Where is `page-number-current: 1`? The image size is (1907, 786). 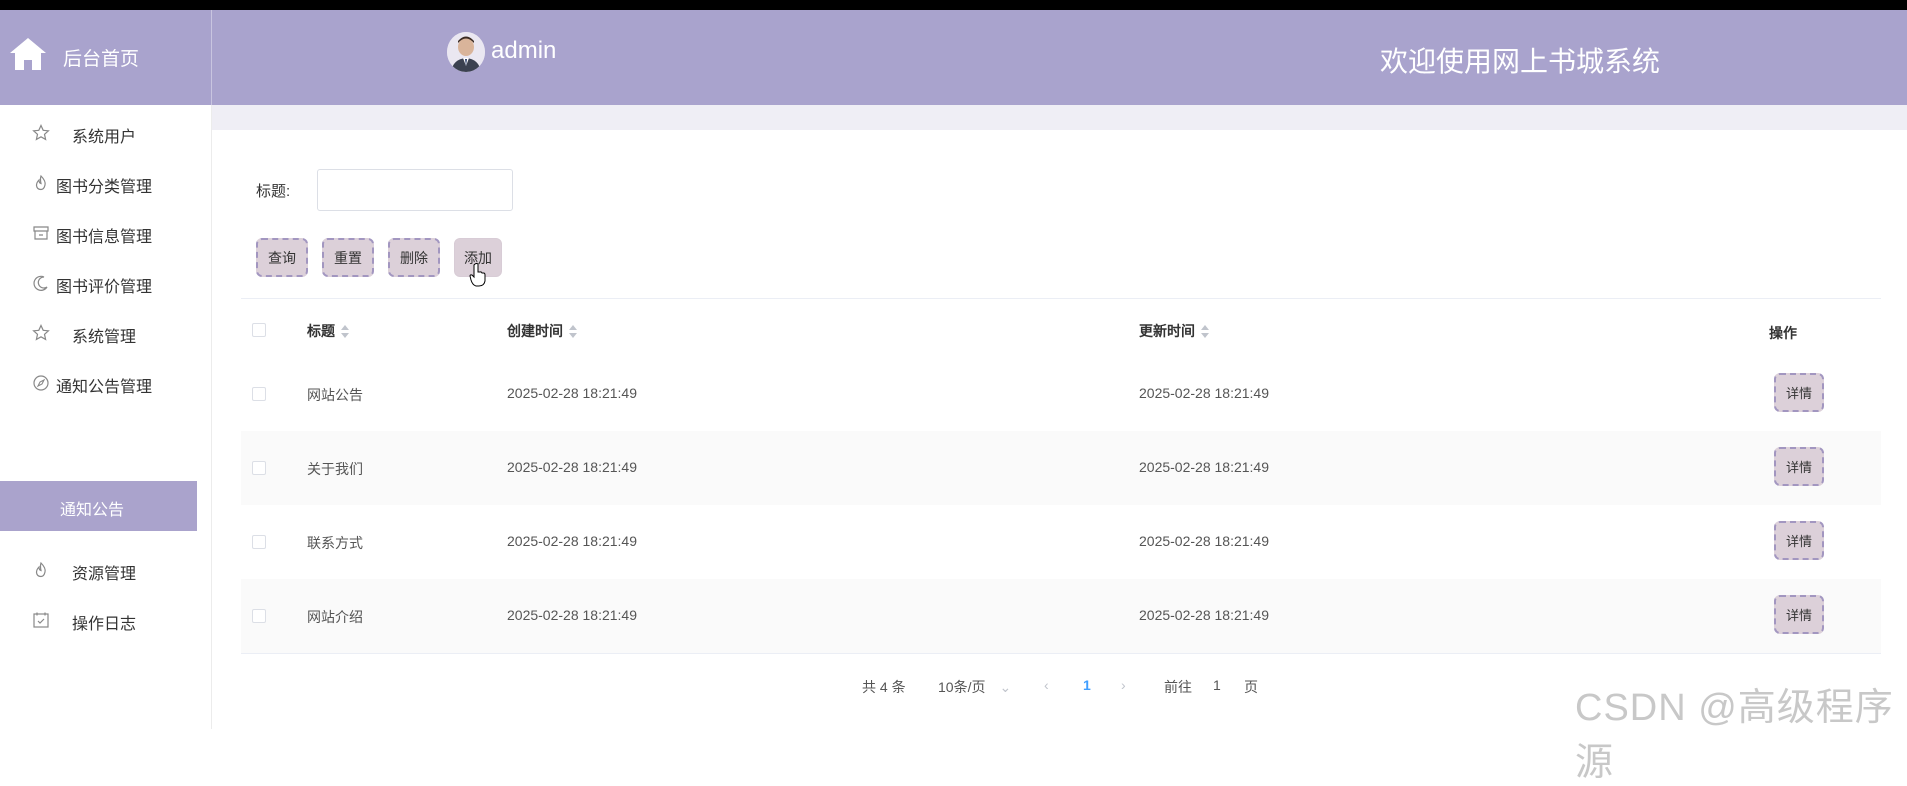 page-number-current: 1 is located at coordinates (1087, 685).